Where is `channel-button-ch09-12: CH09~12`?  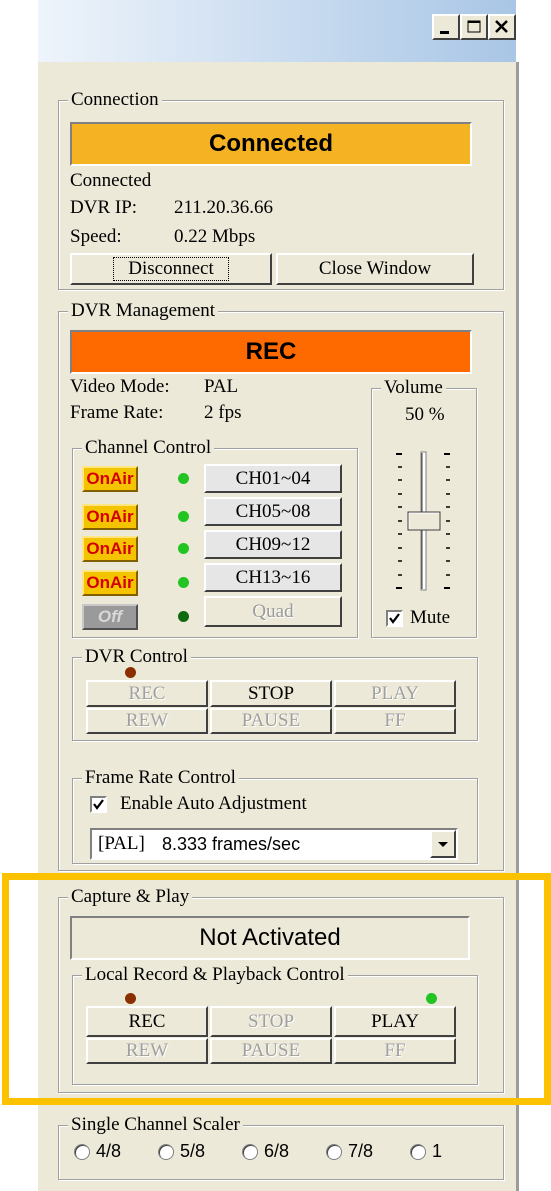
channel-button-ch09-12: CH09~12 is located at coordinates (273, 544).